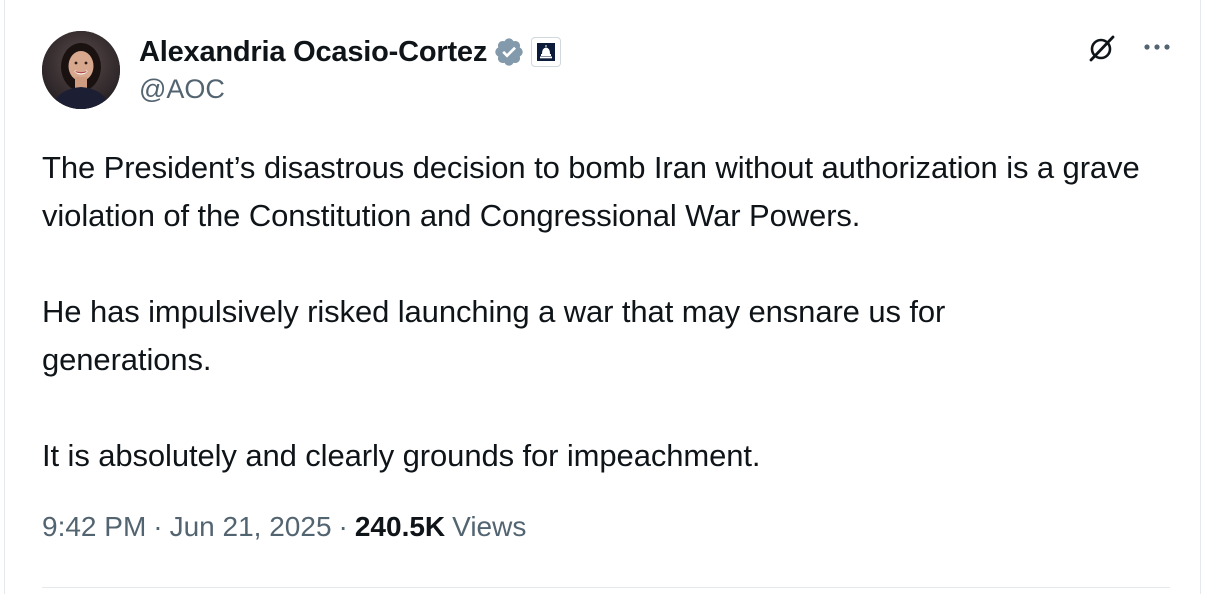 The image size is (1206, 594). What do you see at coordinates (251, 527) in the screenshot?
I see `tweet-date: Jun 21, 2025` at bounding box center [251, 527].